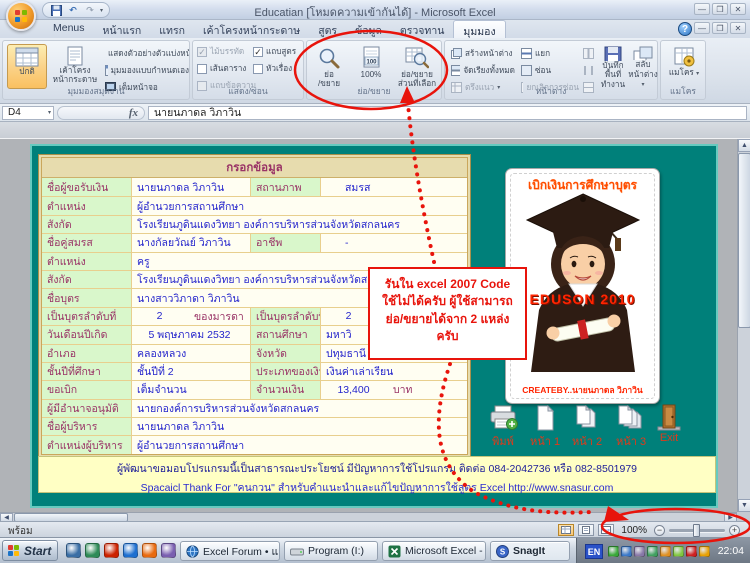 Image resolution: width=750 pixels, height=563 pixels. What do you see at coordinates (613, 551) in the screenshot?
I see `tray-1-icon` at bounding box center [613, 551].